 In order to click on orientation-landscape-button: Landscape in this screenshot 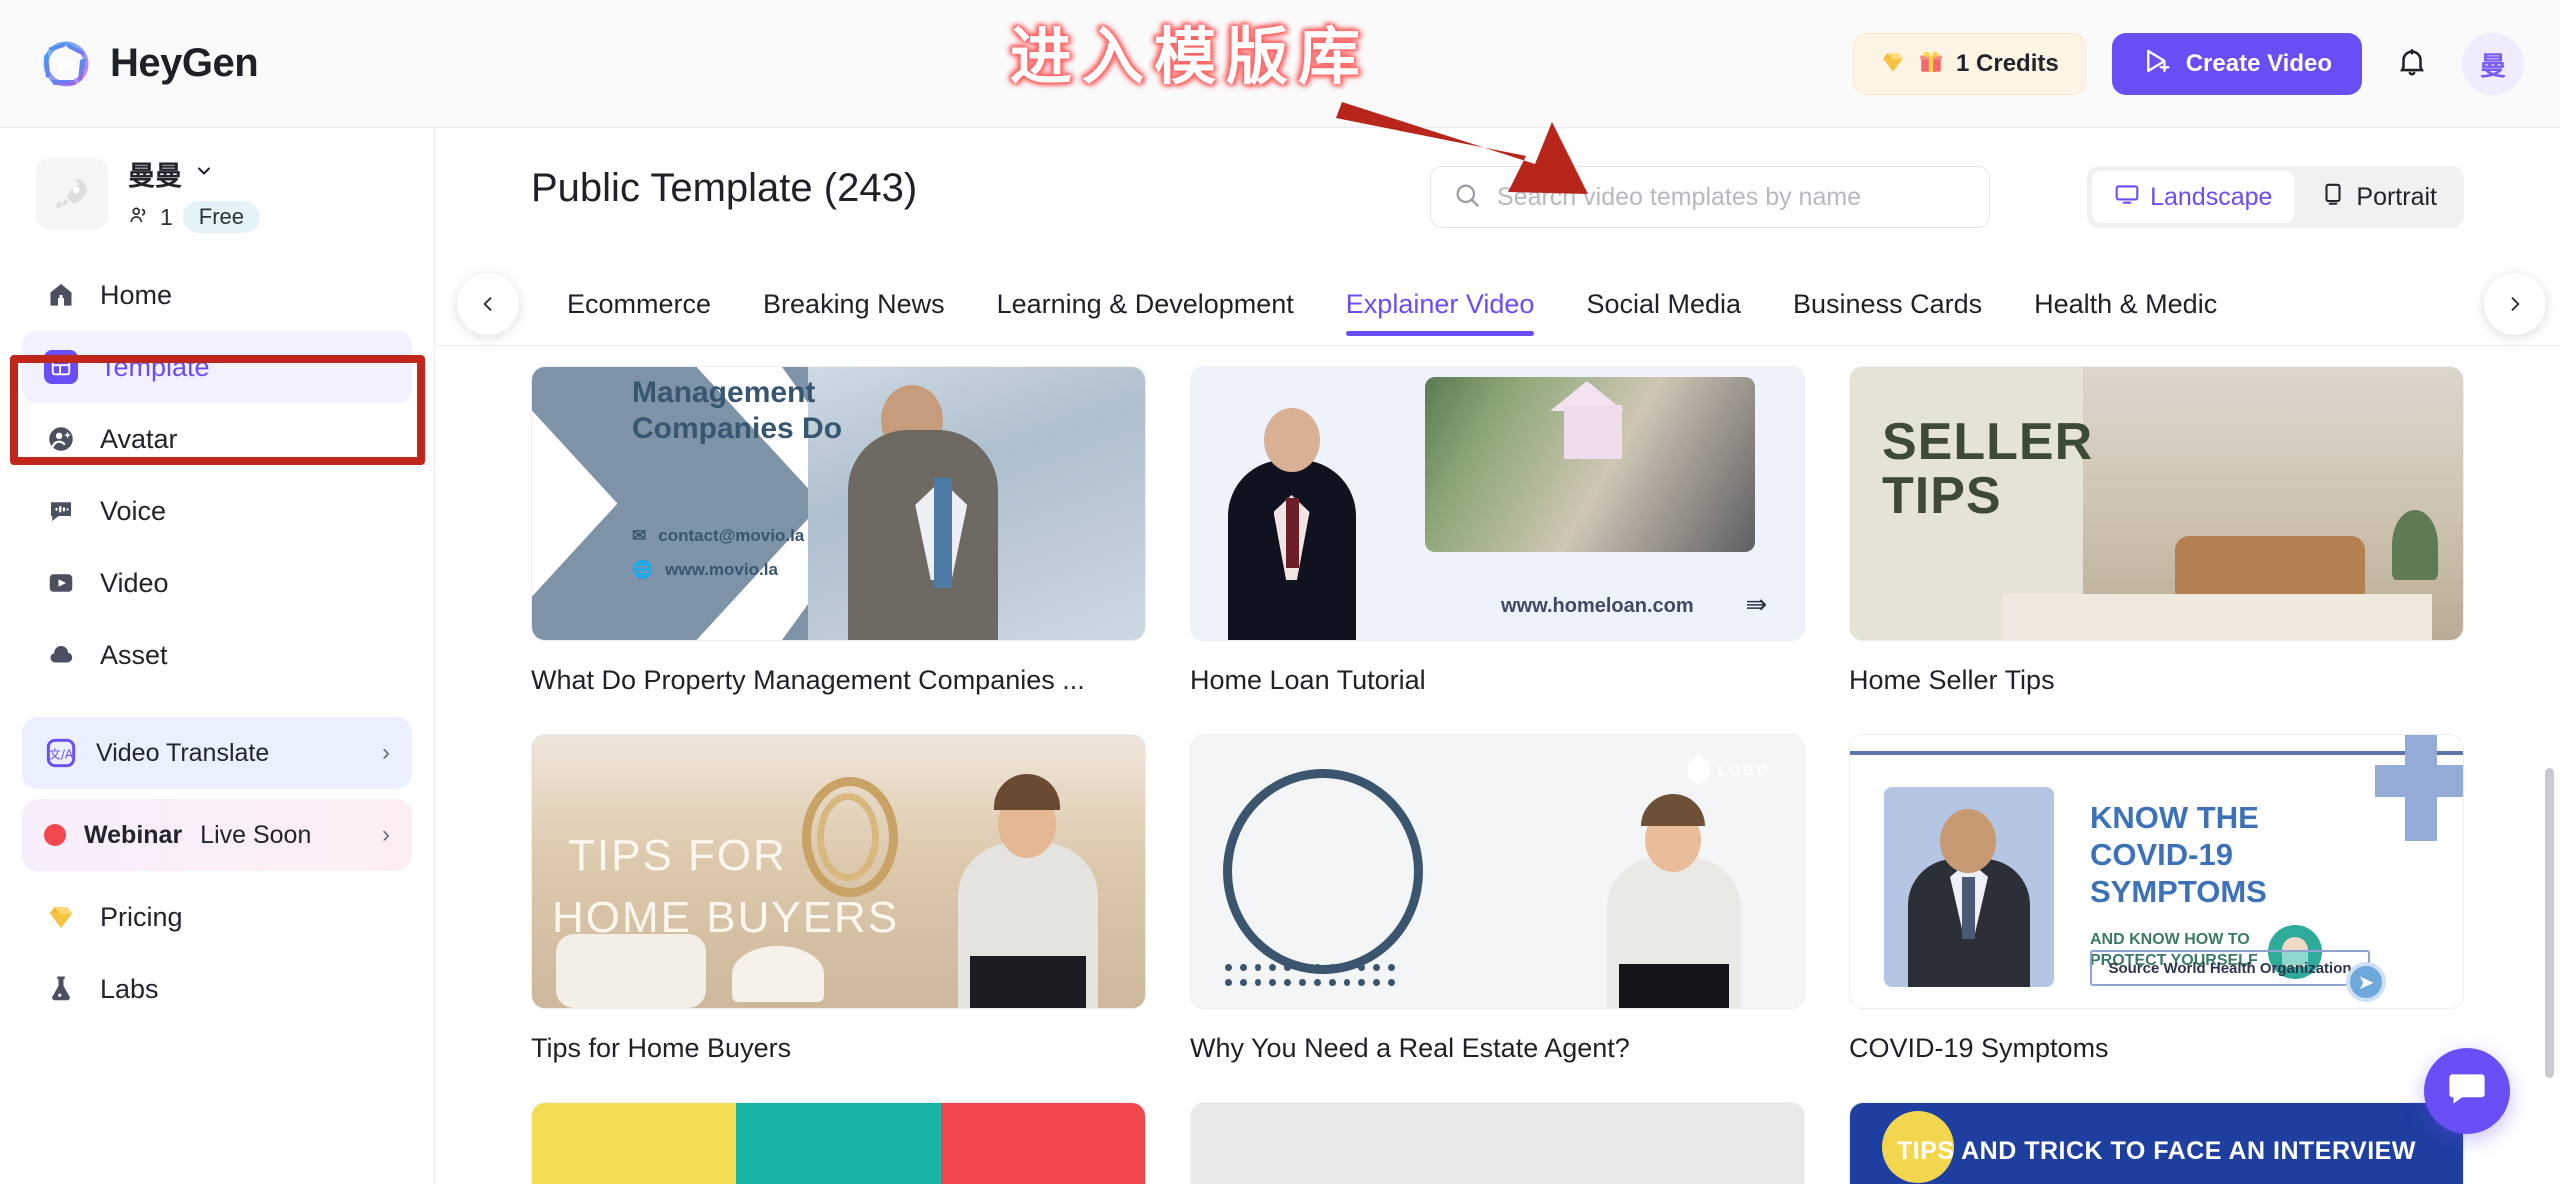, I will do `click(2193, 197)`.